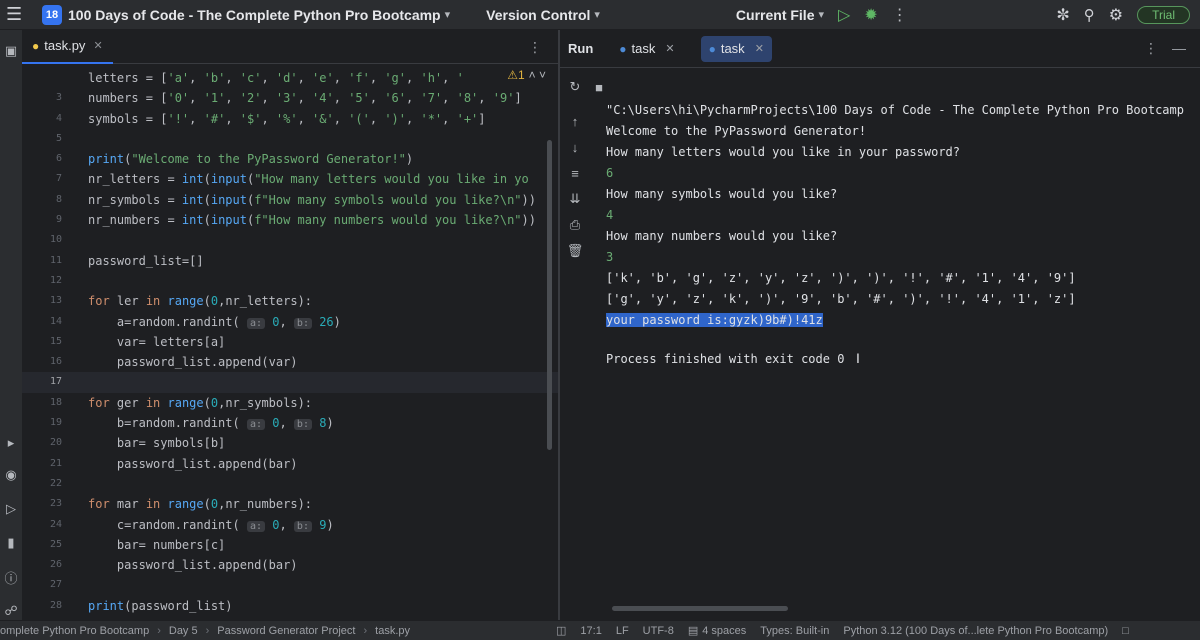 The height and width of the screenshot is (640, 1200). I want to click on soft-wrap-icon: ≡, so click(575, 173).